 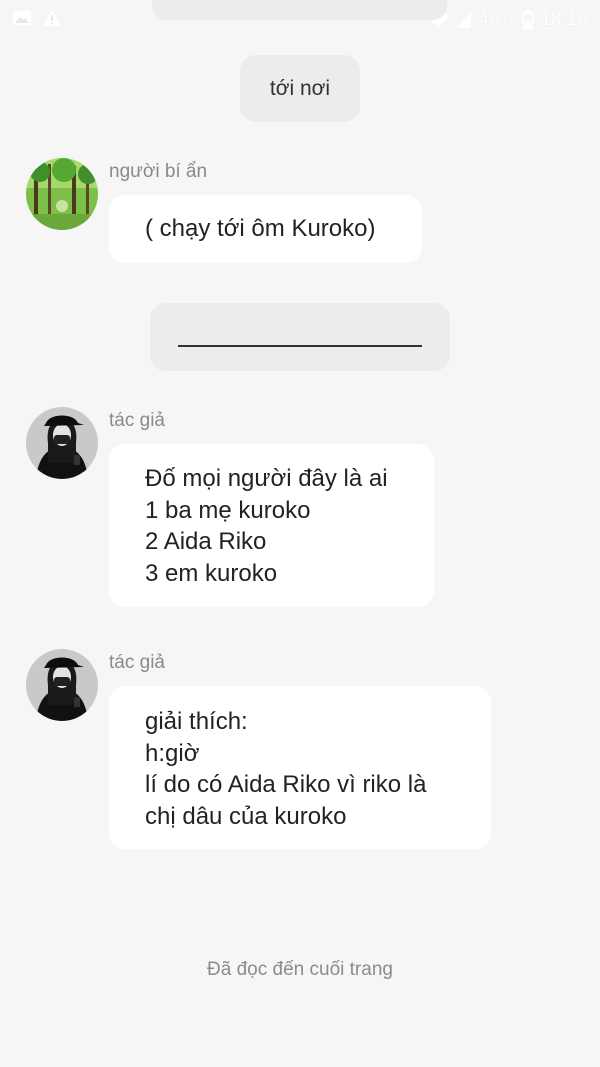 What do you see at coordinates (464, 20) in the screenshot?
I see `signal-icon` at bounding box center [464, 20].